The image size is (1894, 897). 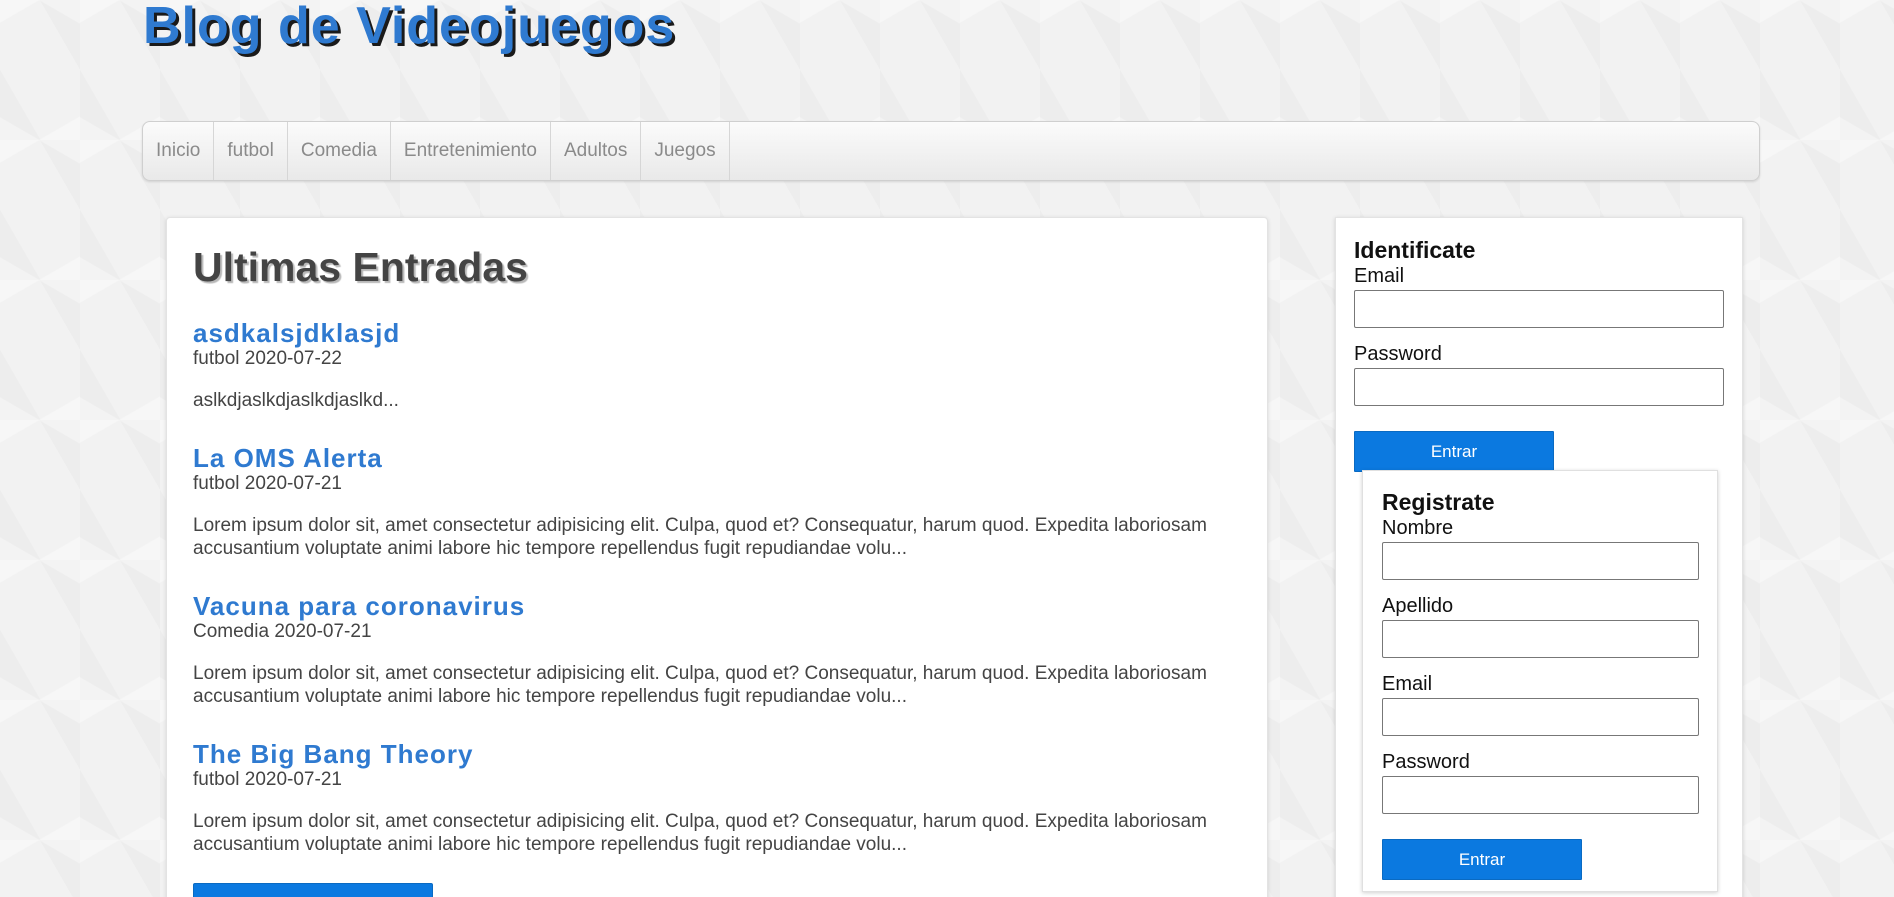 What do you see at coordinates (1407, 684) in the screenshot?
I see `register-email-label: Email` at bounding box center [1407, 684].